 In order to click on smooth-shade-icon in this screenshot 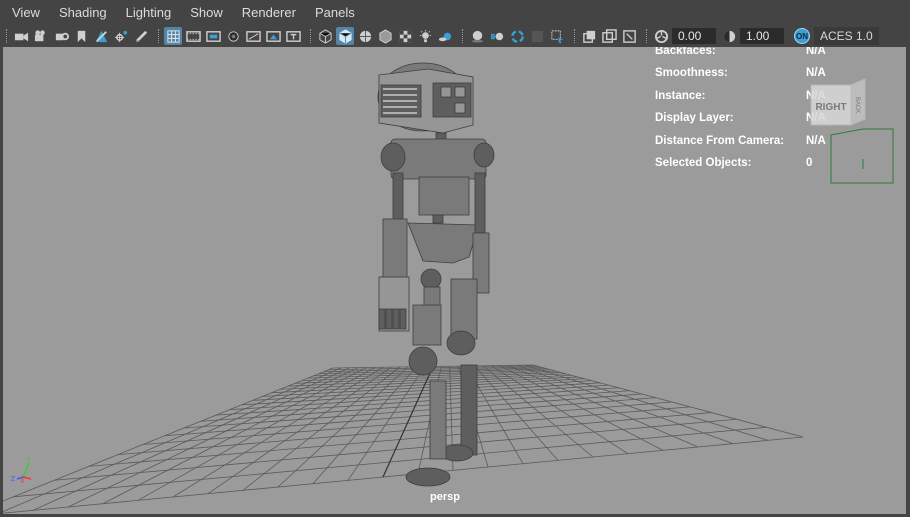, I will do `click(345, 36)`.